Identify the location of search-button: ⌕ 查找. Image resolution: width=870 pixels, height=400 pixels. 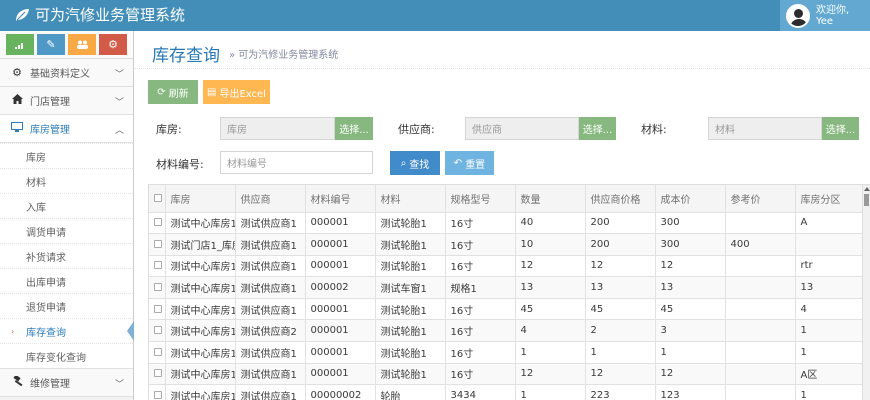
(415, 163).